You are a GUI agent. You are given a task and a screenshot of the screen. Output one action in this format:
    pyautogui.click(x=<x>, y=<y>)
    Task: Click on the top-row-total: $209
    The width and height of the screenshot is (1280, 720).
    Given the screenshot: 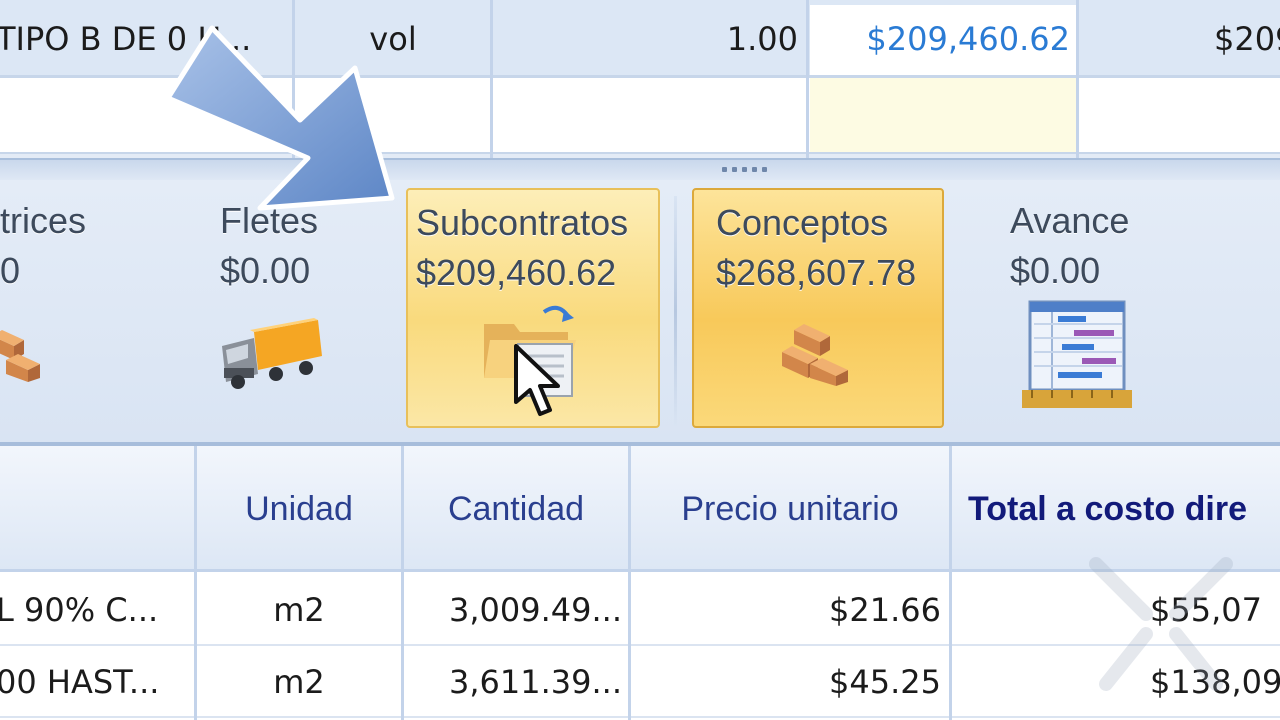 What is the action you would take?
    pyautogui.click(x=1247, y=39)
    